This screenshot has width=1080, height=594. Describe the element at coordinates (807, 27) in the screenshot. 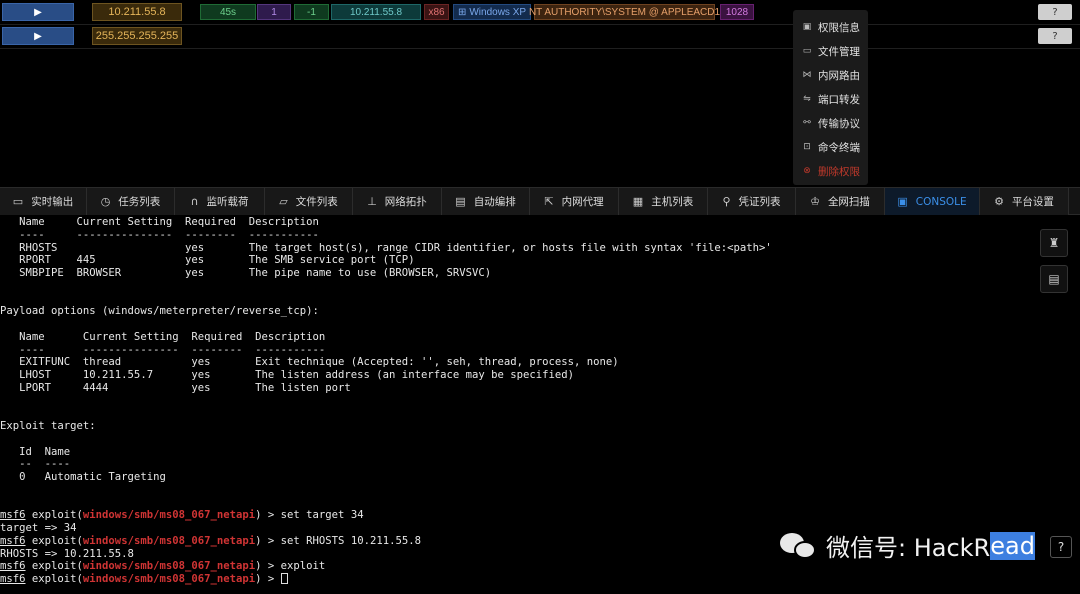

I see `id-card-icon: ▣` at that location.